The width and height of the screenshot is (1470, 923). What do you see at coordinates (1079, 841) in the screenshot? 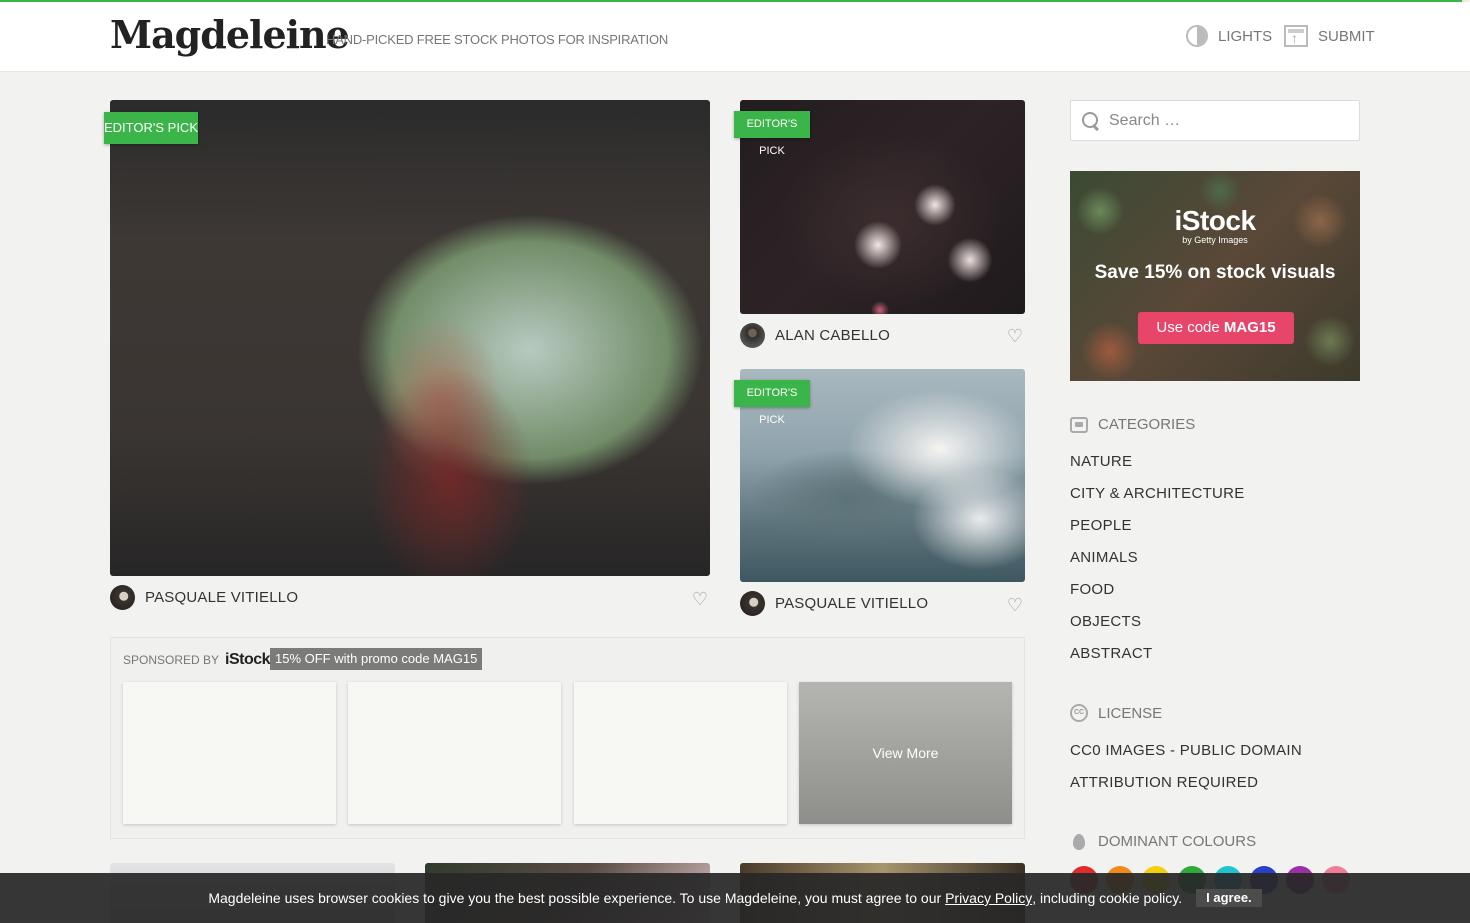
I see `drop-icon` at bounding box center [1079, 841].